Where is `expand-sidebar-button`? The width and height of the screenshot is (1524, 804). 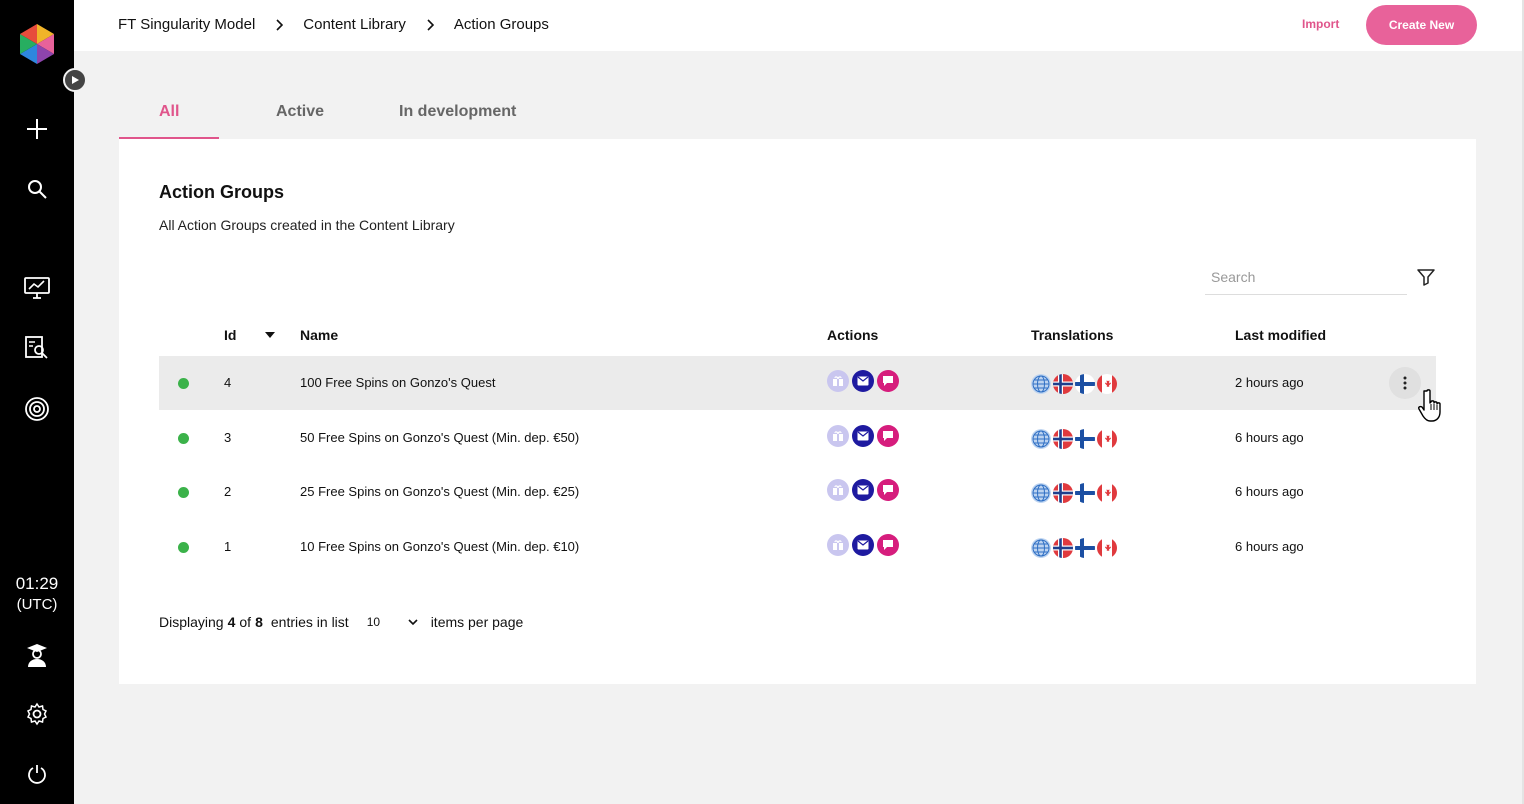 expand-sidebar-button is located at coordinates (75, 80).